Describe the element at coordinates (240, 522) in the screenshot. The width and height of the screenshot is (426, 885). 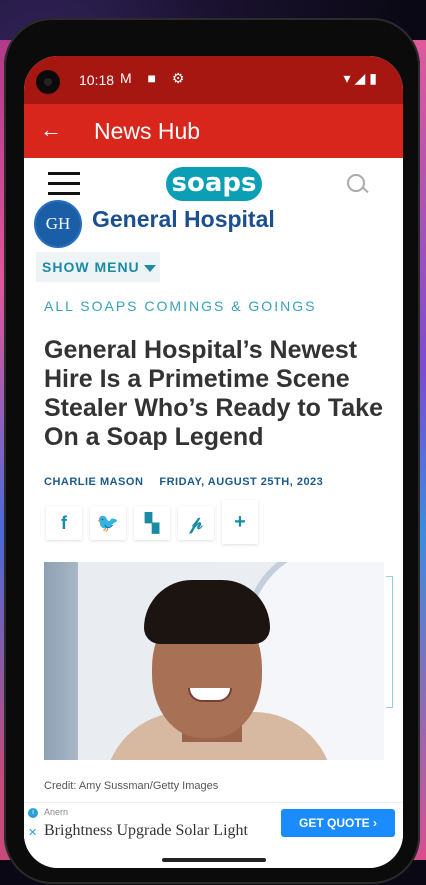
I see `more-share-icon: +` at that location.